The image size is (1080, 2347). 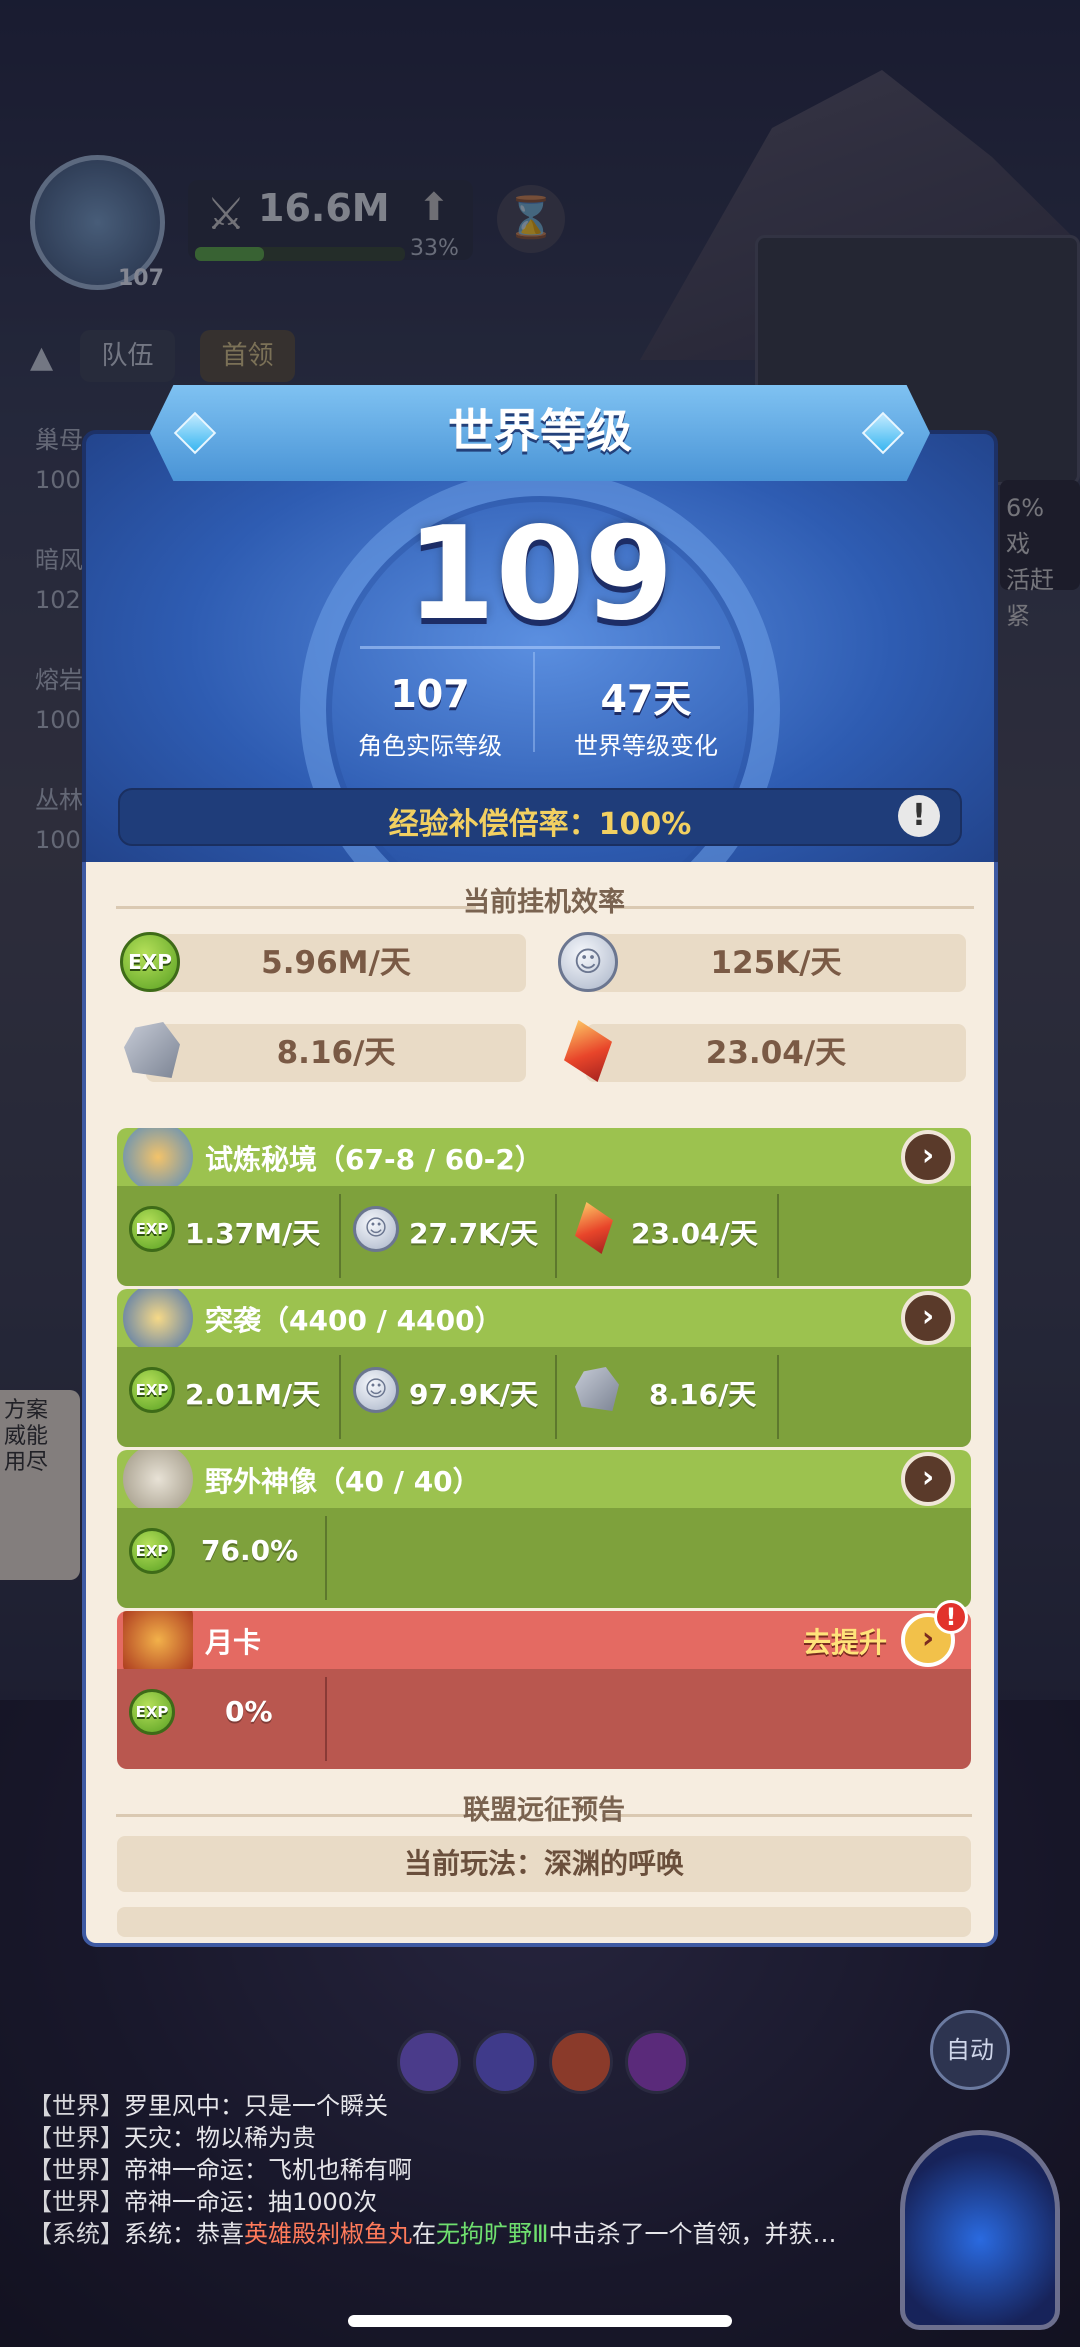 I want to click on chat-message: 在, so click(x=424, y=2234).